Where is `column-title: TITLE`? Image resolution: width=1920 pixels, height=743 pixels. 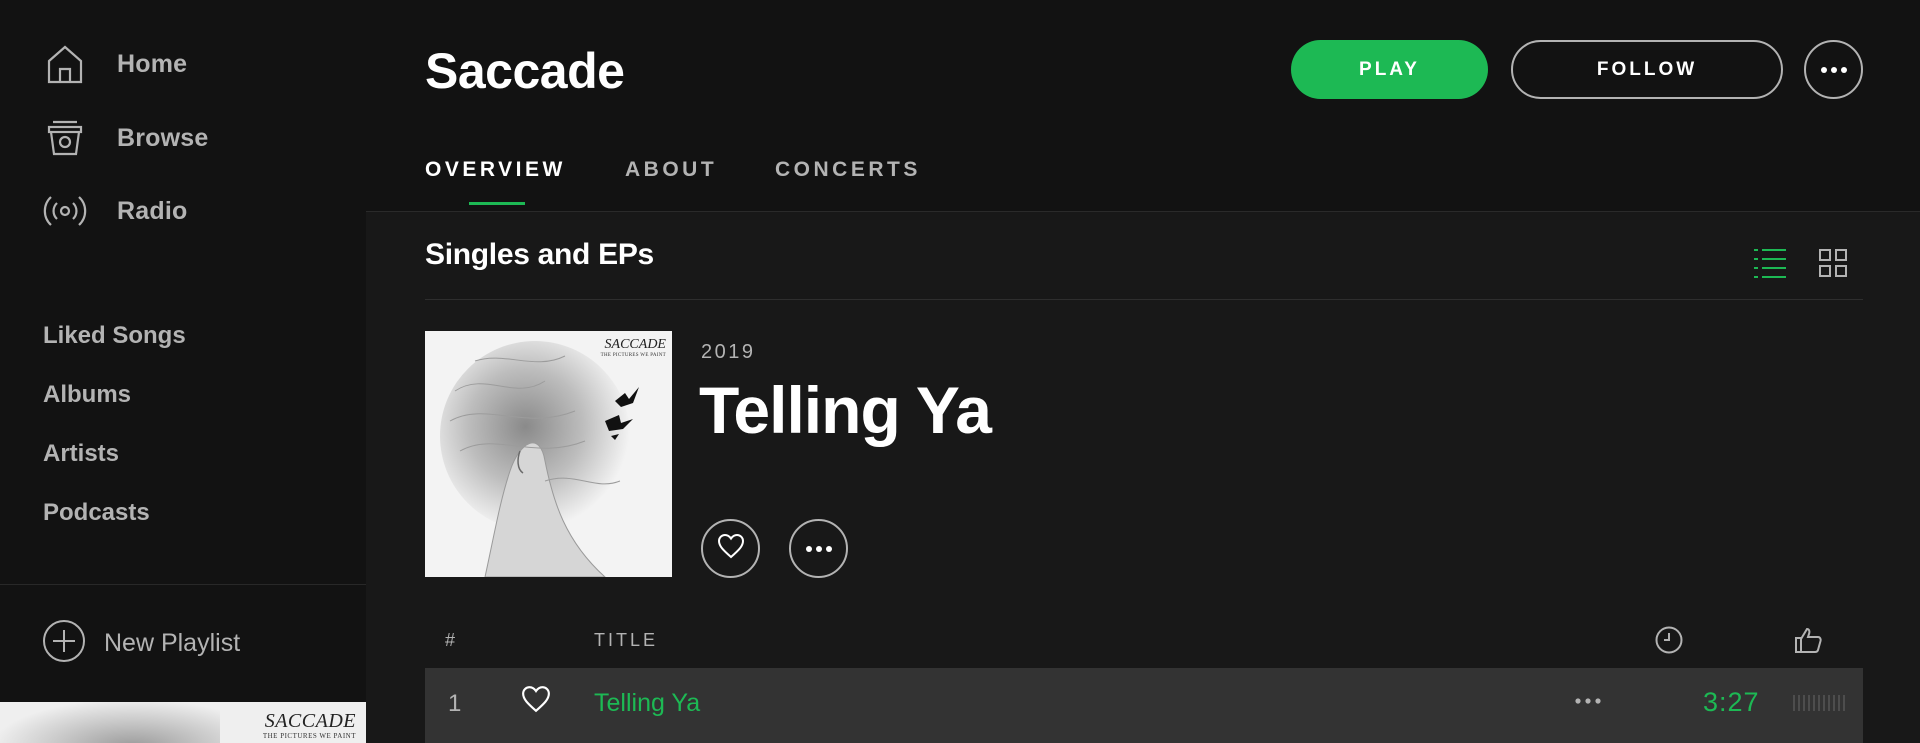 column-title: TITLE is located at coordinates (626, 640).